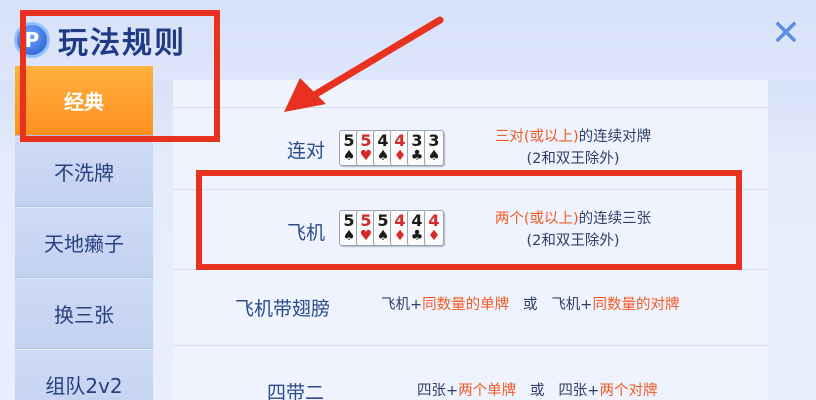  What do you see at coordinates (628, 391) in the screenshot?
I see `desc-part2-highlight: 两个对牌` at bounding box center [628, 391].